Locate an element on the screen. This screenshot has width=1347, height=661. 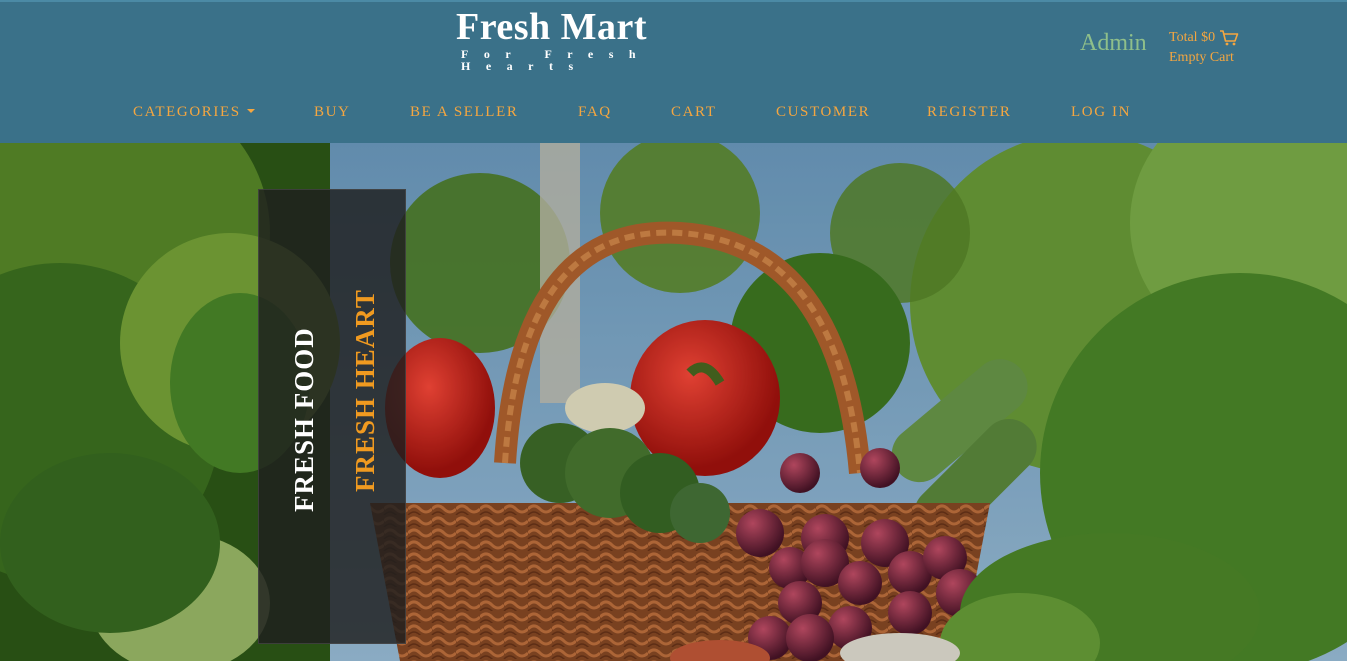
mini-cart: Total $0 Empty Cart is located at coordinates (1204, 48).